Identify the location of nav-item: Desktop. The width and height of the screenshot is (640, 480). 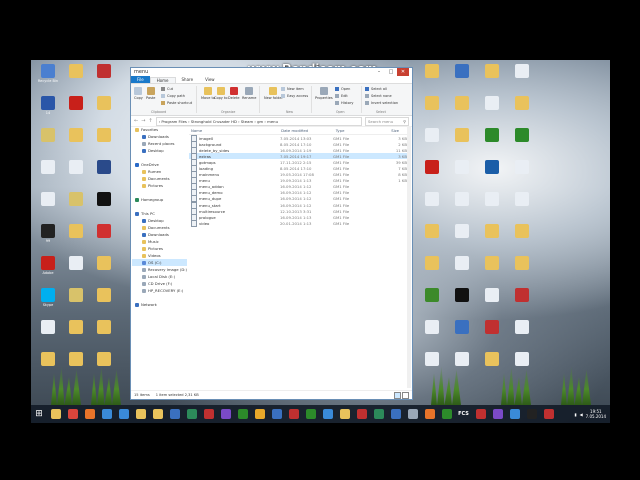
(159, 150).